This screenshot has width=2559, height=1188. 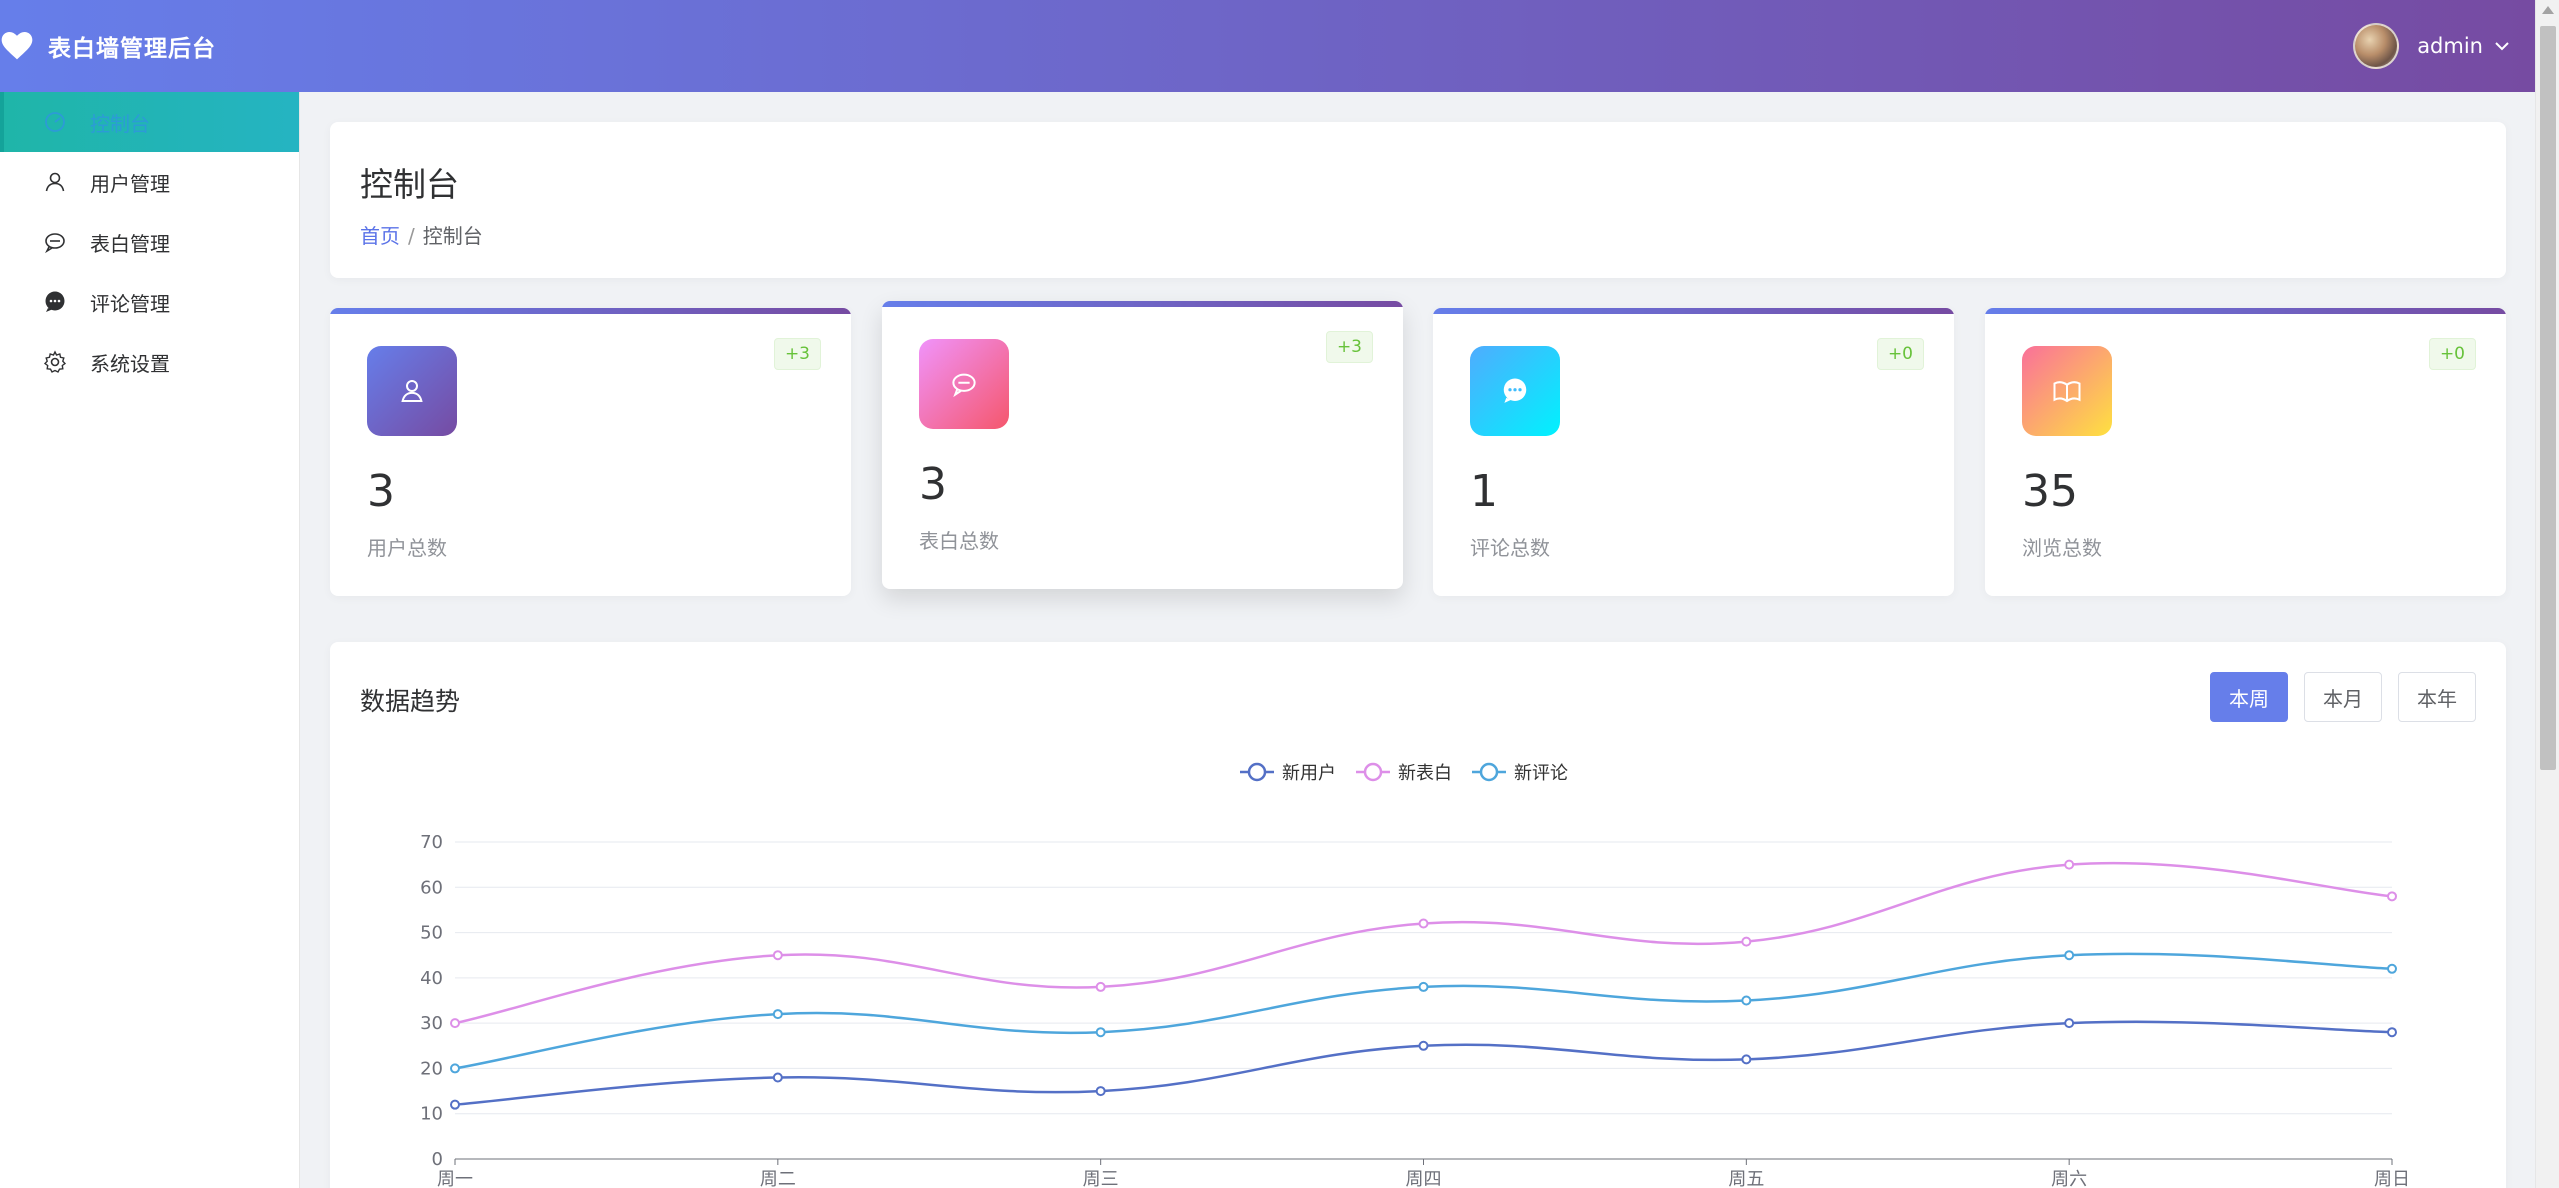 I want to click on top-header: 表白墙管理后台 admin, so click(x=1267, y=46).